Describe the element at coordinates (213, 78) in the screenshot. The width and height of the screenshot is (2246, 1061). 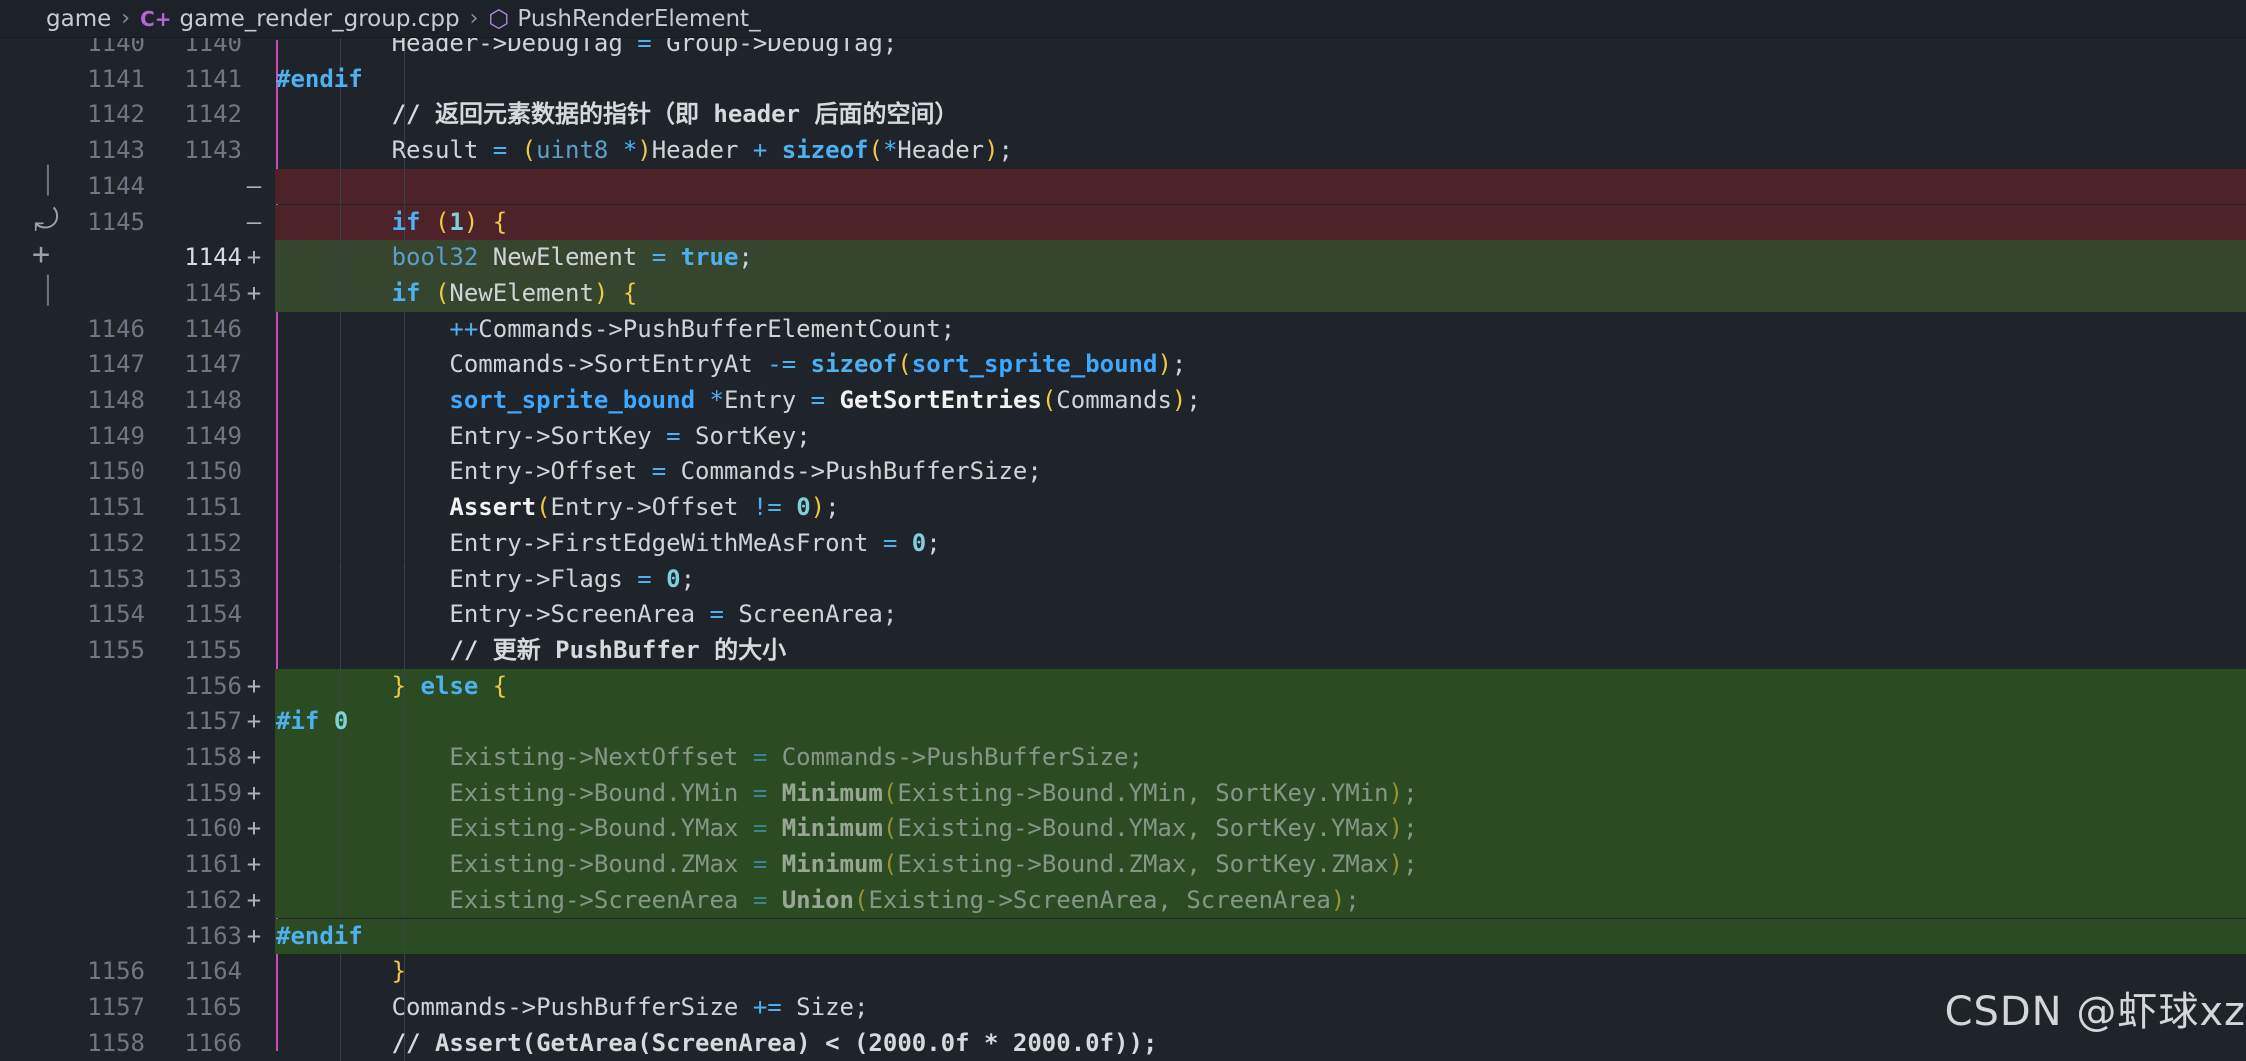
I see `modified-line-number: 1141` at that location.